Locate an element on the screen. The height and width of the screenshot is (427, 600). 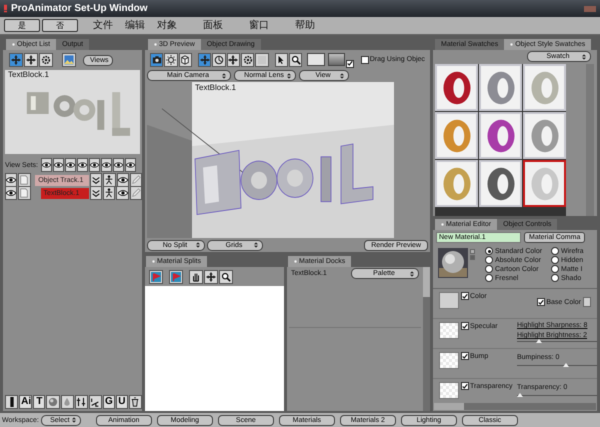
menu-item: 面板 is located at coordinates (213, 25).